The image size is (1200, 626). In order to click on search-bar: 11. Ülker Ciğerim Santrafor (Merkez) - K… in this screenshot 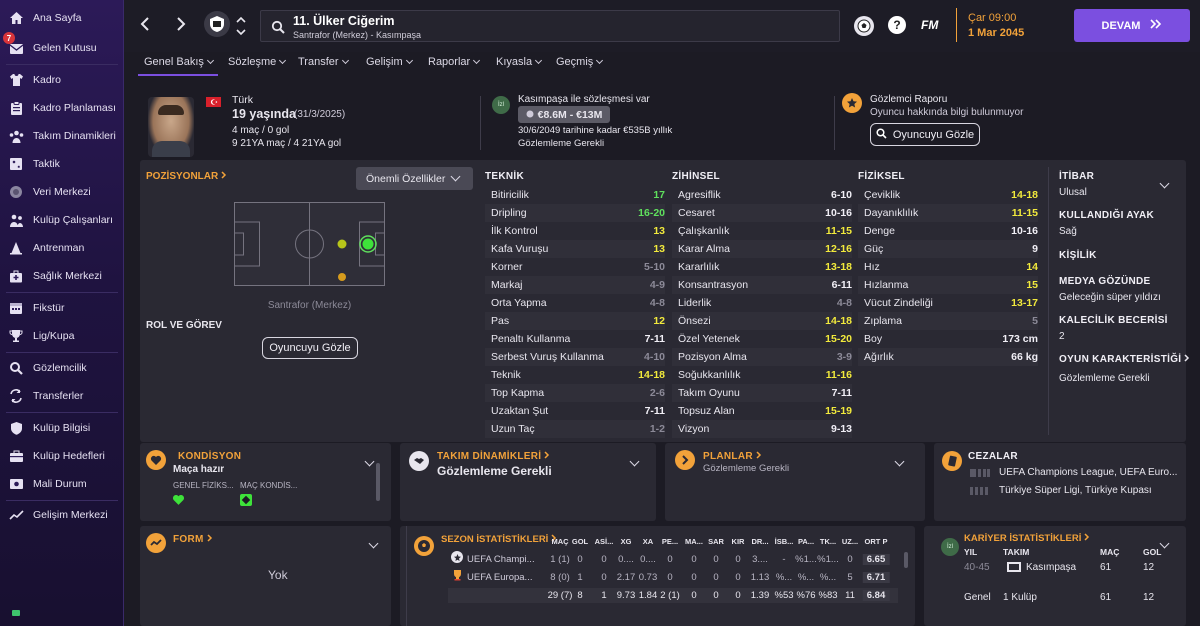, I will do `click(550, 26)`.